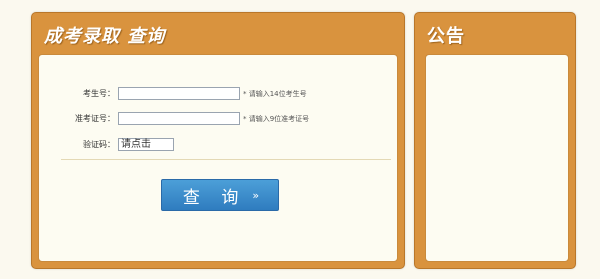 The width and height of the screenshot is (600, 279). I want to click on captcha-field: 请点击, so click(146, 144).